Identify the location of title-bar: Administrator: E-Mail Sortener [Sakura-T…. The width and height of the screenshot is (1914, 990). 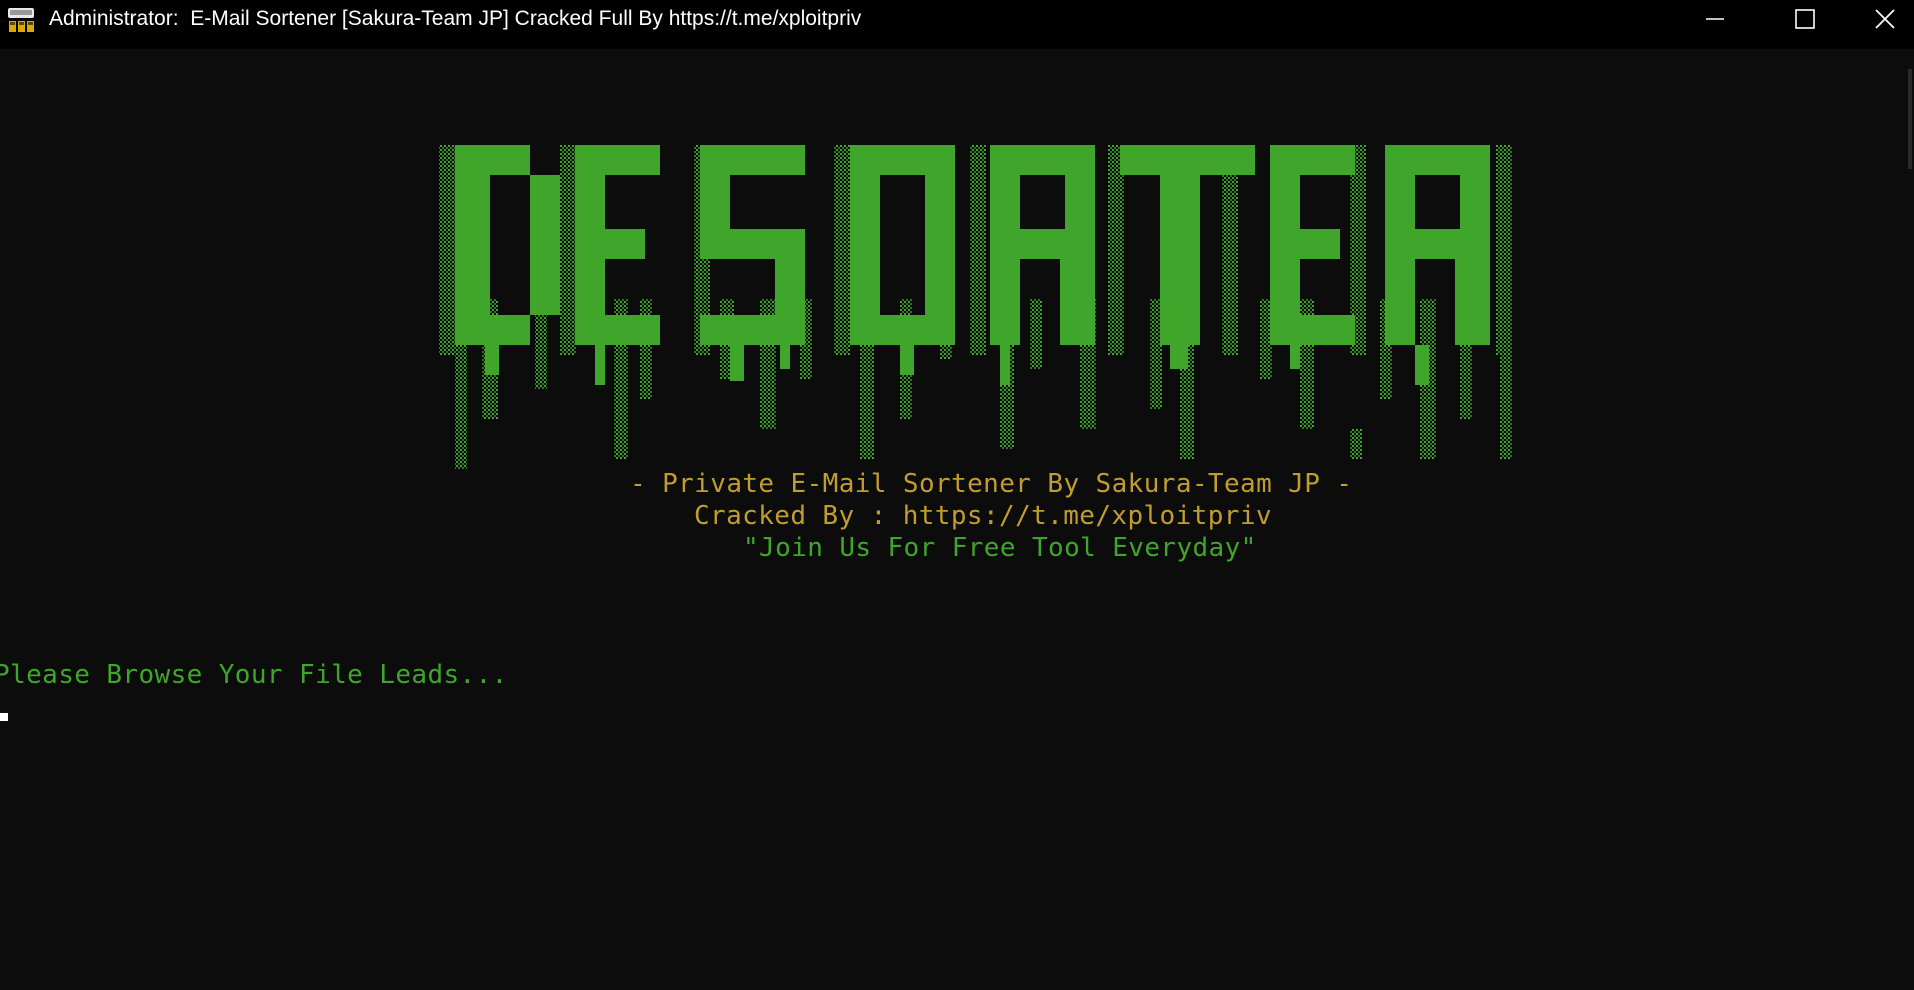
(957, 24).